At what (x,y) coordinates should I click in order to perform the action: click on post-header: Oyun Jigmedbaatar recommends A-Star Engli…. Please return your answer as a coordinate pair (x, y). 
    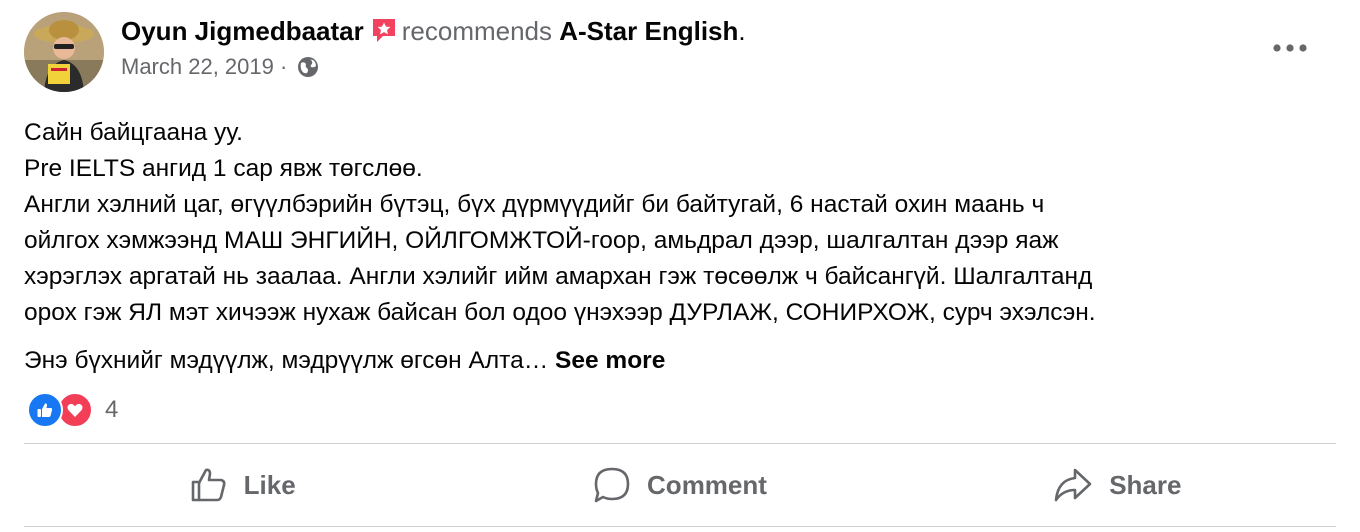
    Looking at the image, I should click on (433, 33).